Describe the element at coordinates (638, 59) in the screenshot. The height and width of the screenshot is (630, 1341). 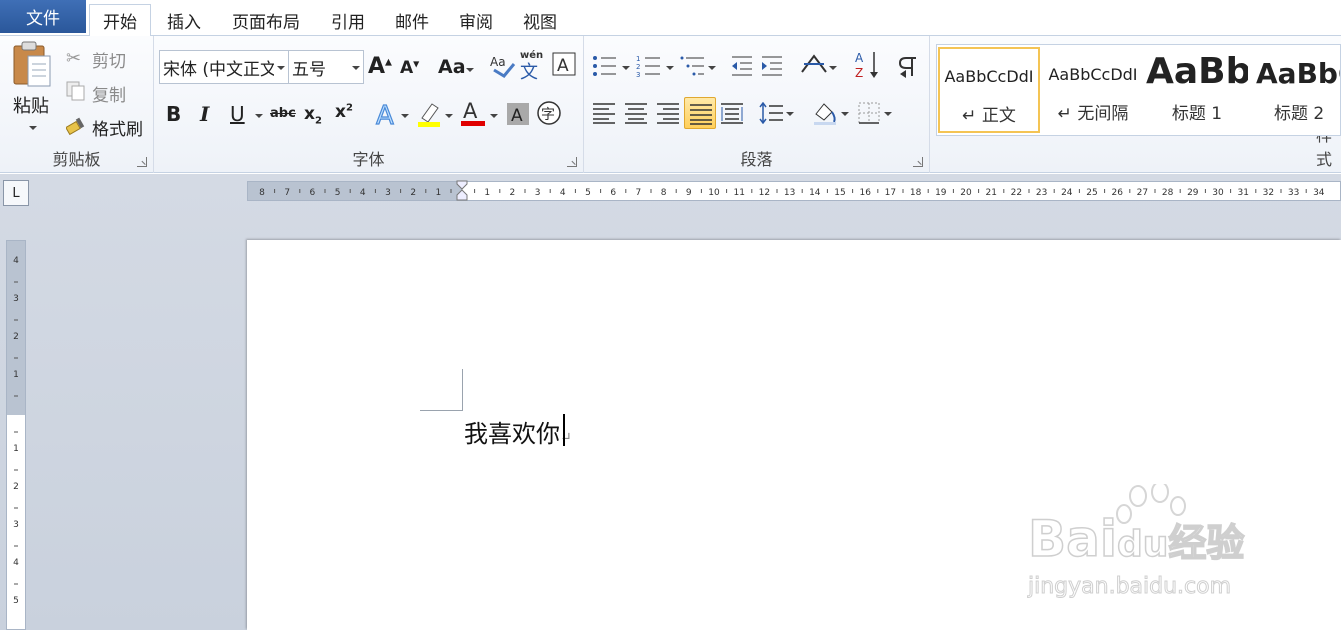
I see `svg-text: 1` at that location.